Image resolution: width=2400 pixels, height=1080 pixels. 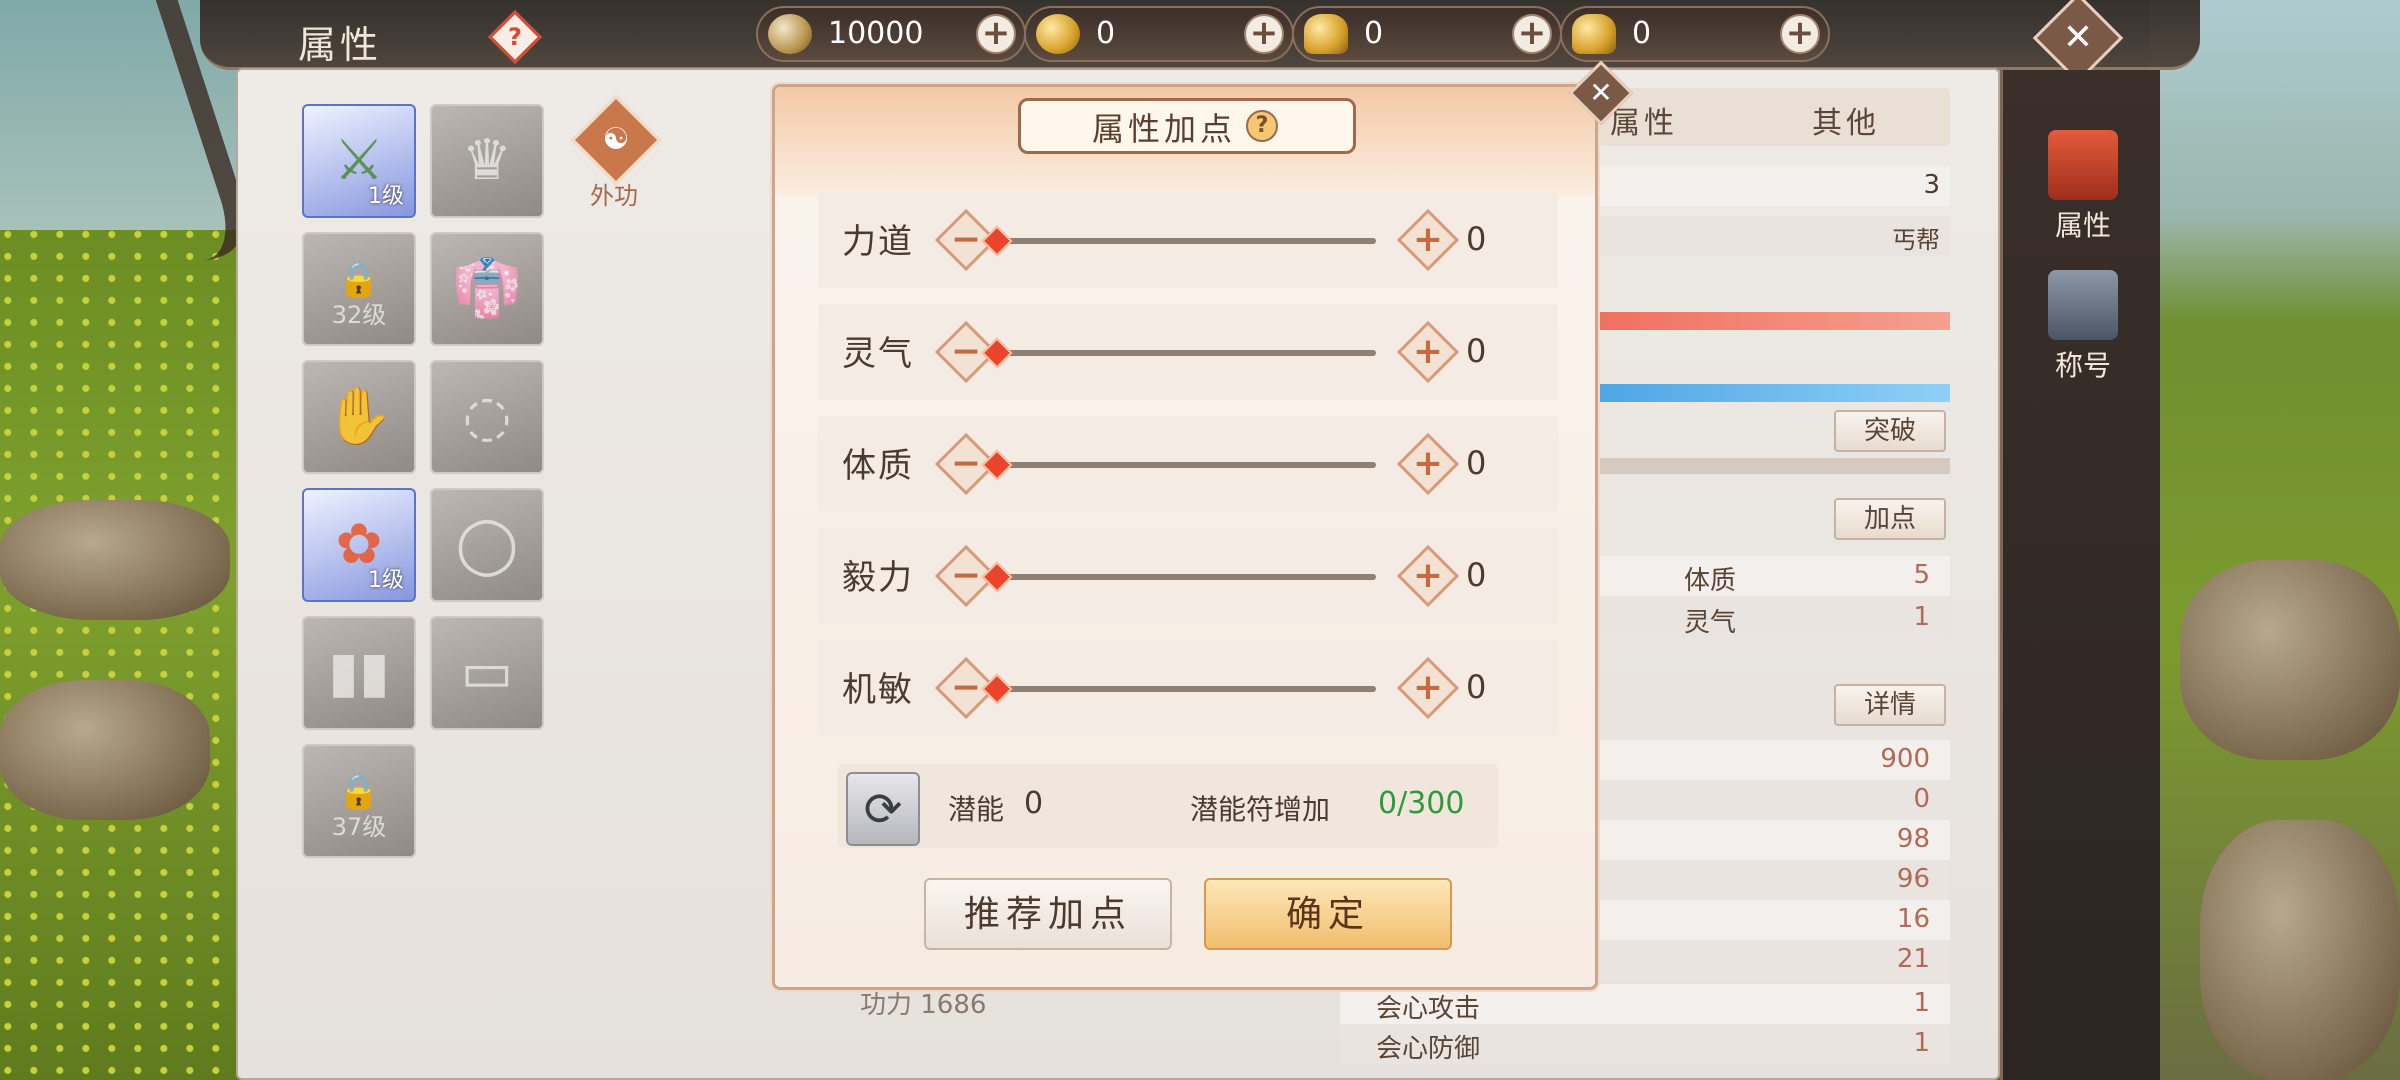 I want to click on reset-points-button: ⟳, so click(x=883, y=809).